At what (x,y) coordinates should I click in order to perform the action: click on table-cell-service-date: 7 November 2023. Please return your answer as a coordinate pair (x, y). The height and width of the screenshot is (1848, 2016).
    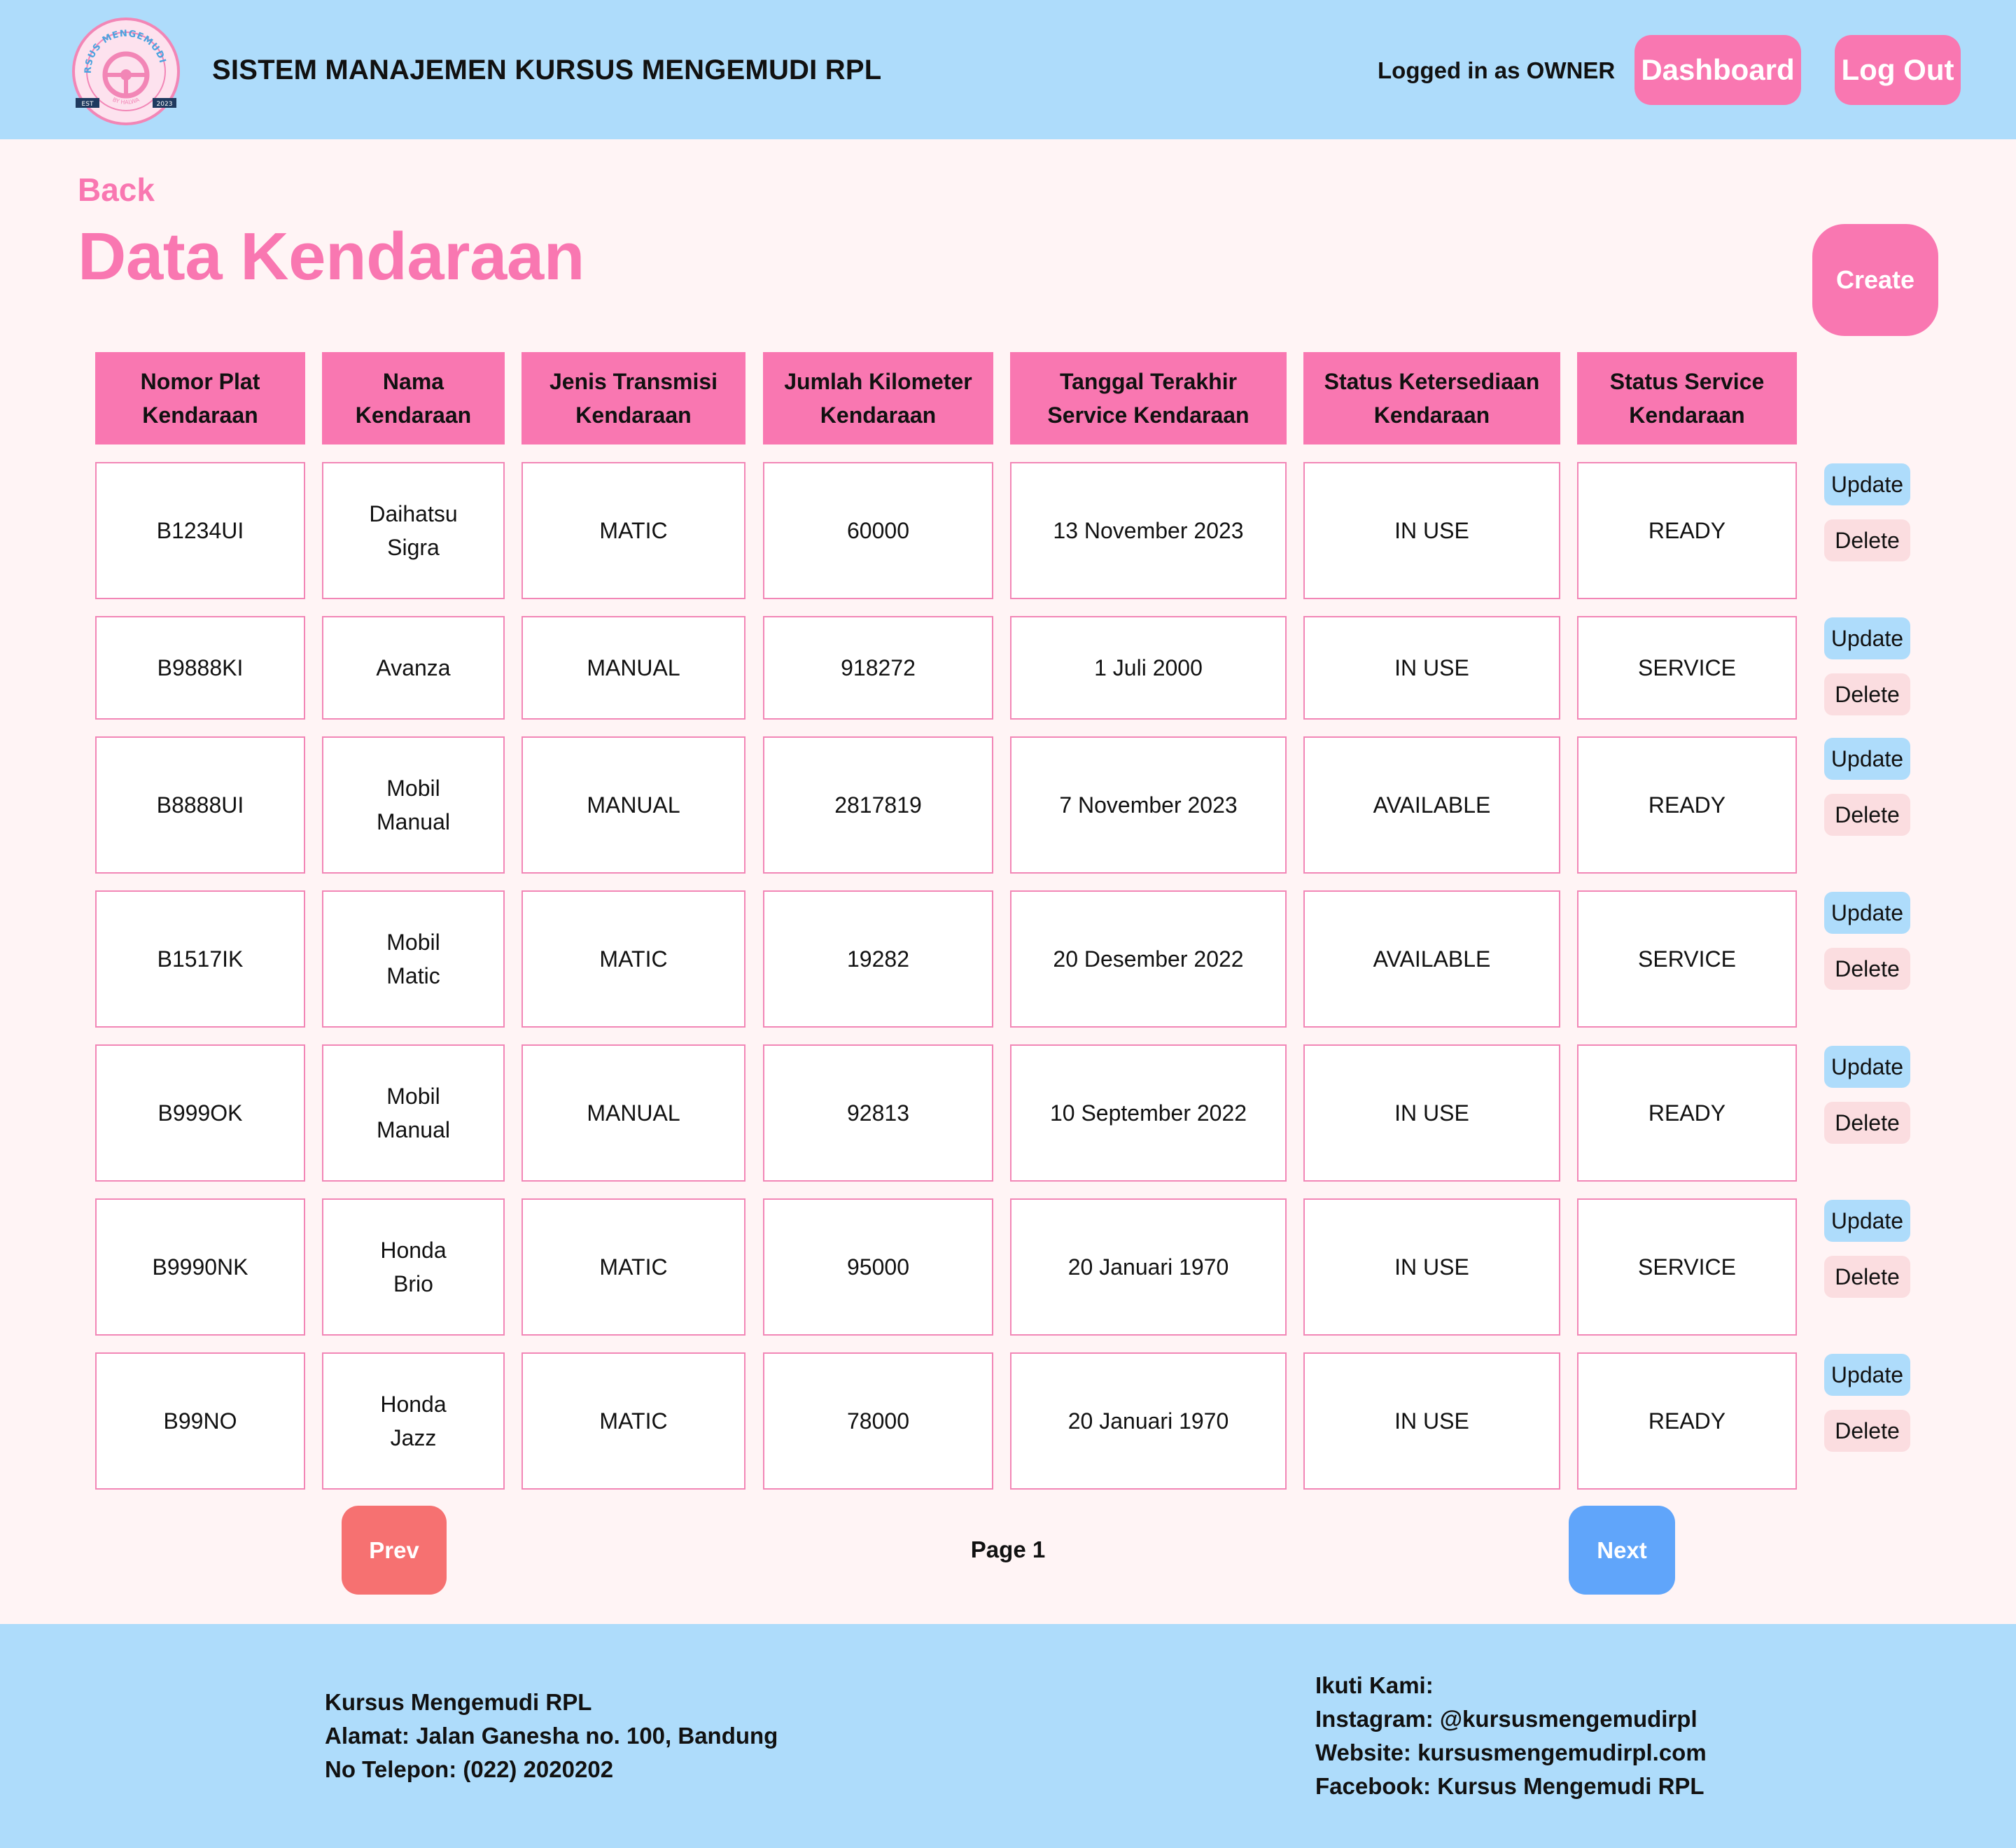
    Looking at the image, I should click on (1148, 805).